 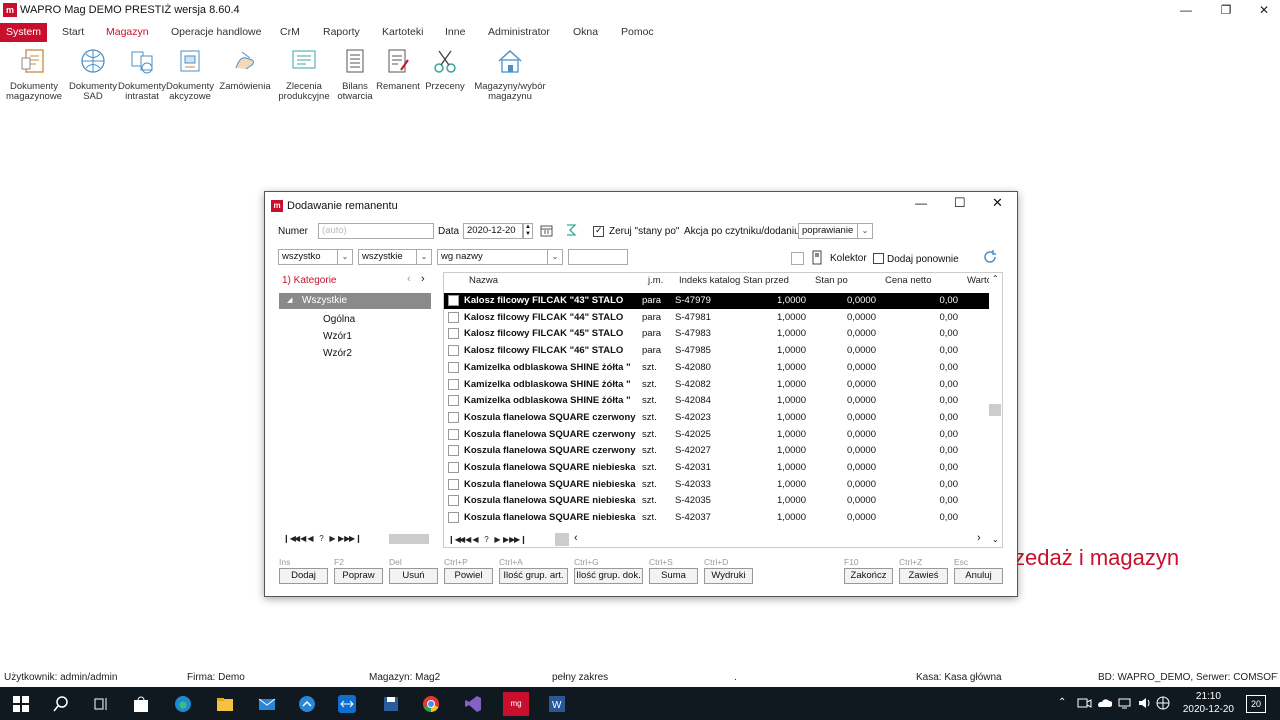 What do you see at coordinates (423, 279) in the screenshot?
I see `tree-next-icon: ›` at bounding box center [423, 279].